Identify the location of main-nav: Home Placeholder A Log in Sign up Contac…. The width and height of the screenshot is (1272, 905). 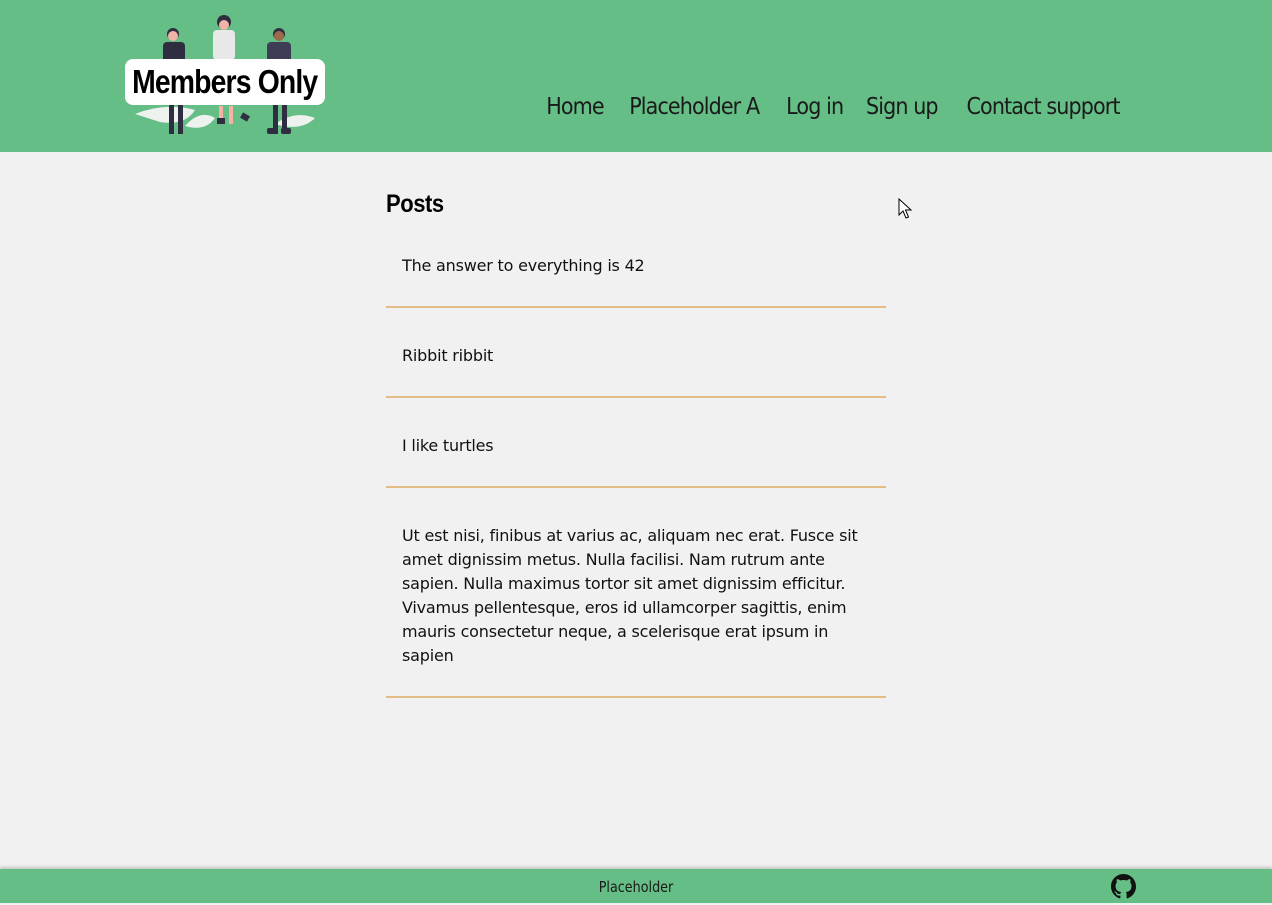
(836, 107).